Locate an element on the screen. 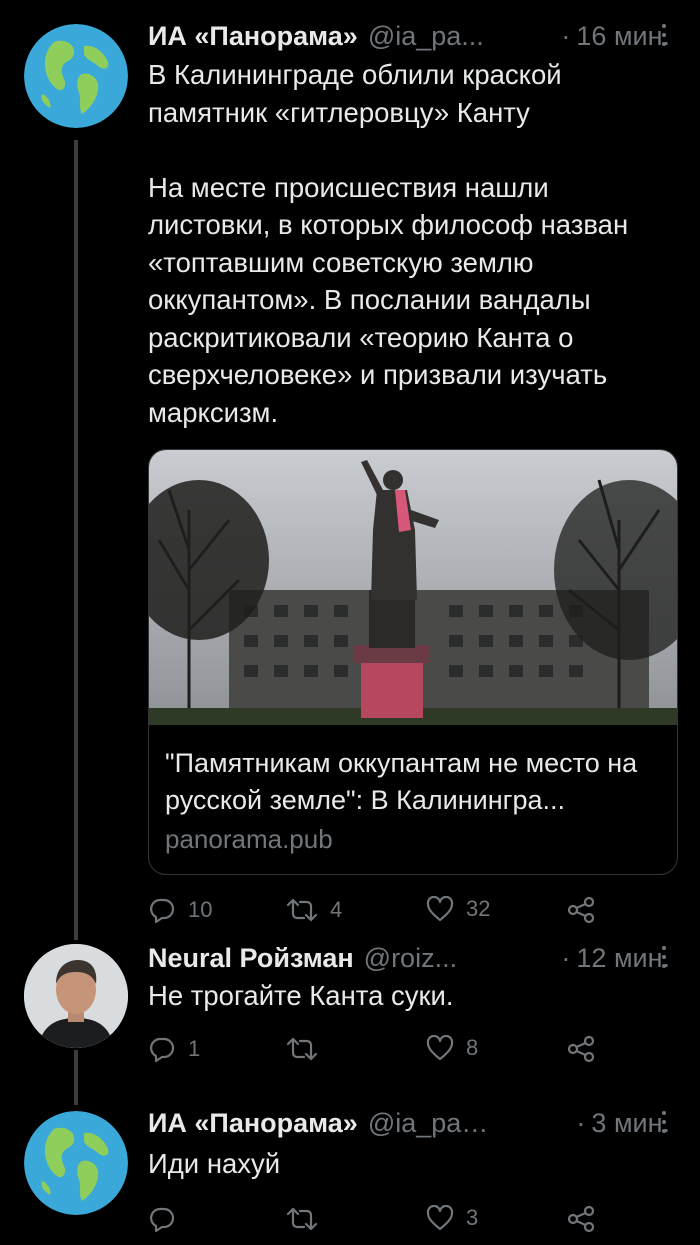 The width and height of the screenshot is (700, 1245). tweet-actions: 1 8 is located at coordinates (378, 1055).